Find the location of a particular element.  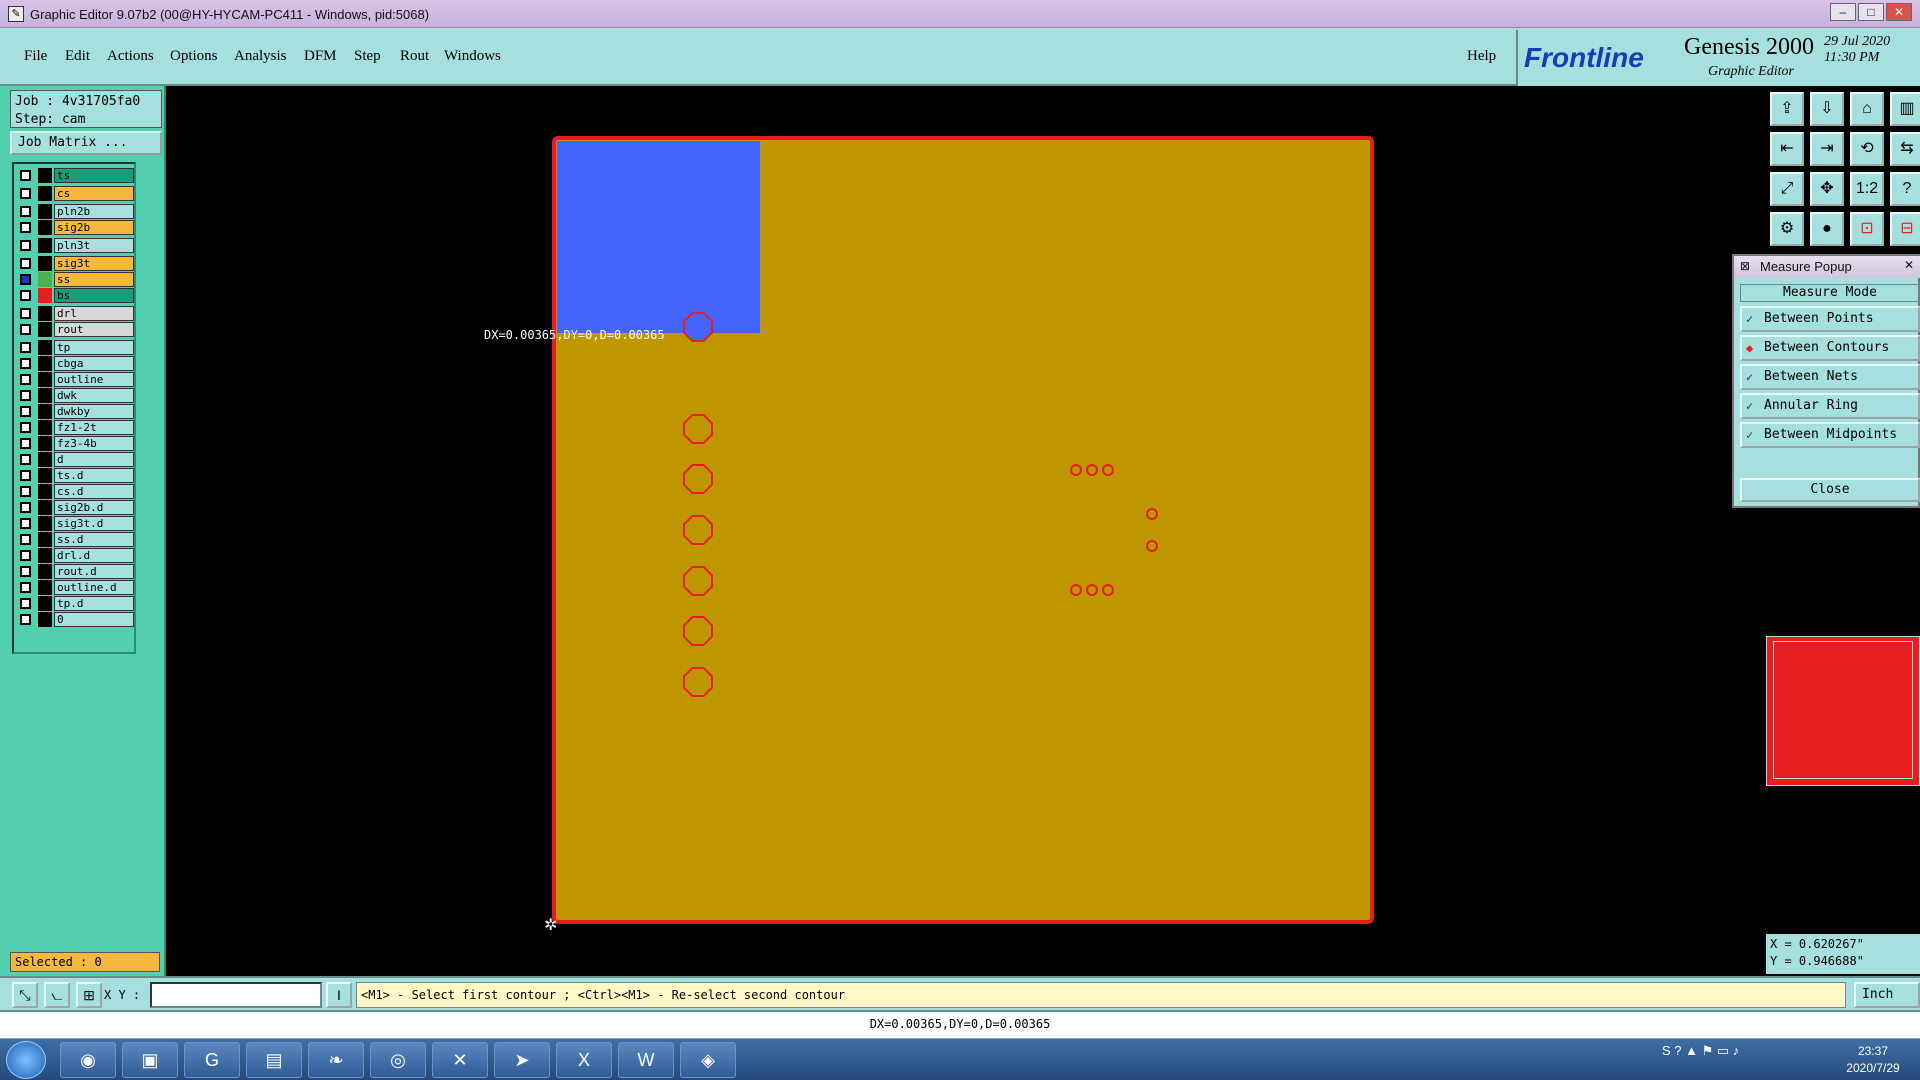

layer-name: cbga is located at coordinates (94, 363).